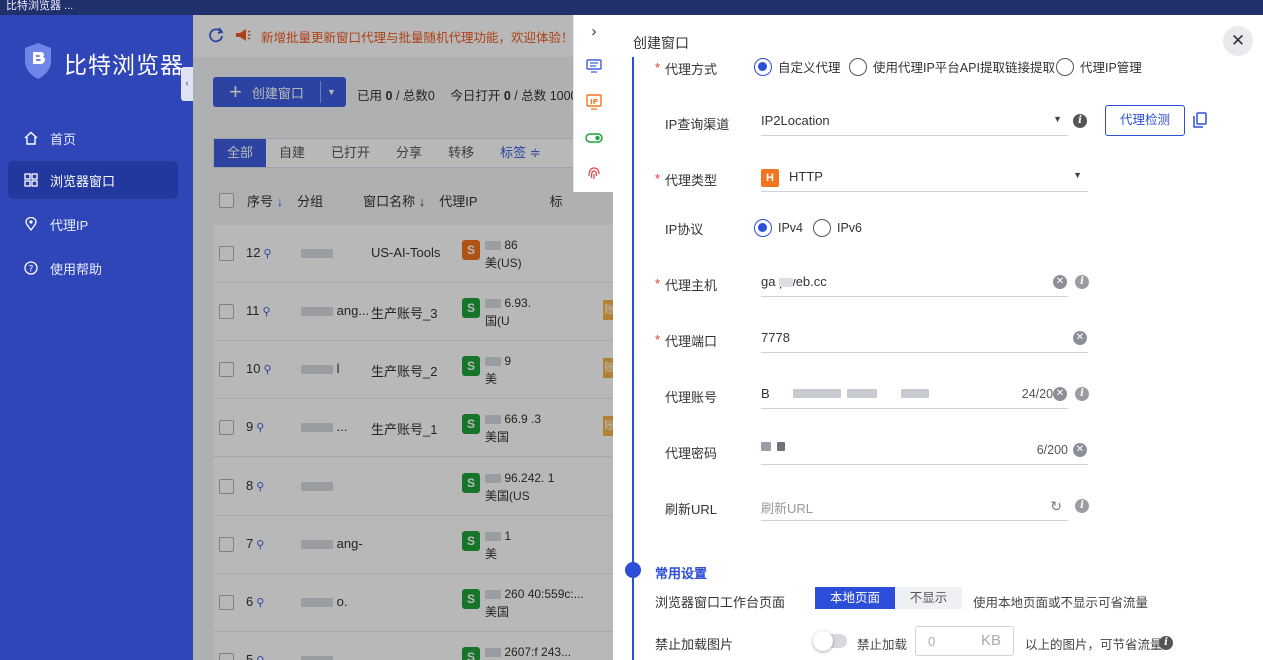  Describe the element at coordinates (658, 67) in the screenshot. I see `required-mark: *` at that location.